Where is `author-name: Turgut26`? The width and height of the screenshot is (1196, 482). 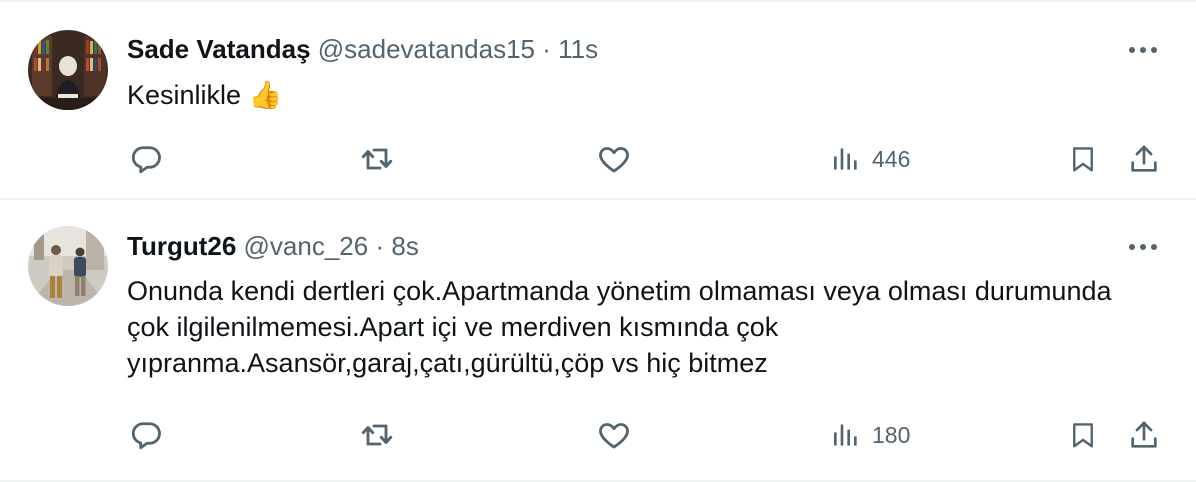 author-name: Turgut26 is located at coordinates (181, 246).